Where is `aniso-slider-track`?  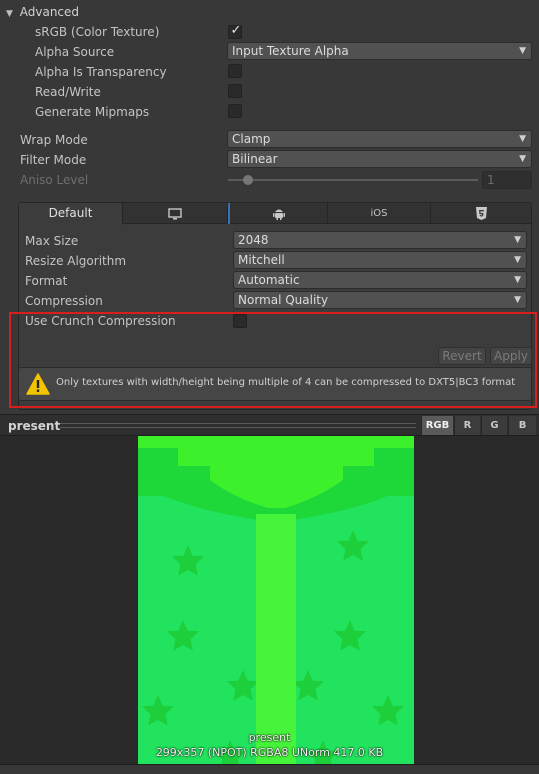 aniso-slider-track is located at coordinates (353, 180).